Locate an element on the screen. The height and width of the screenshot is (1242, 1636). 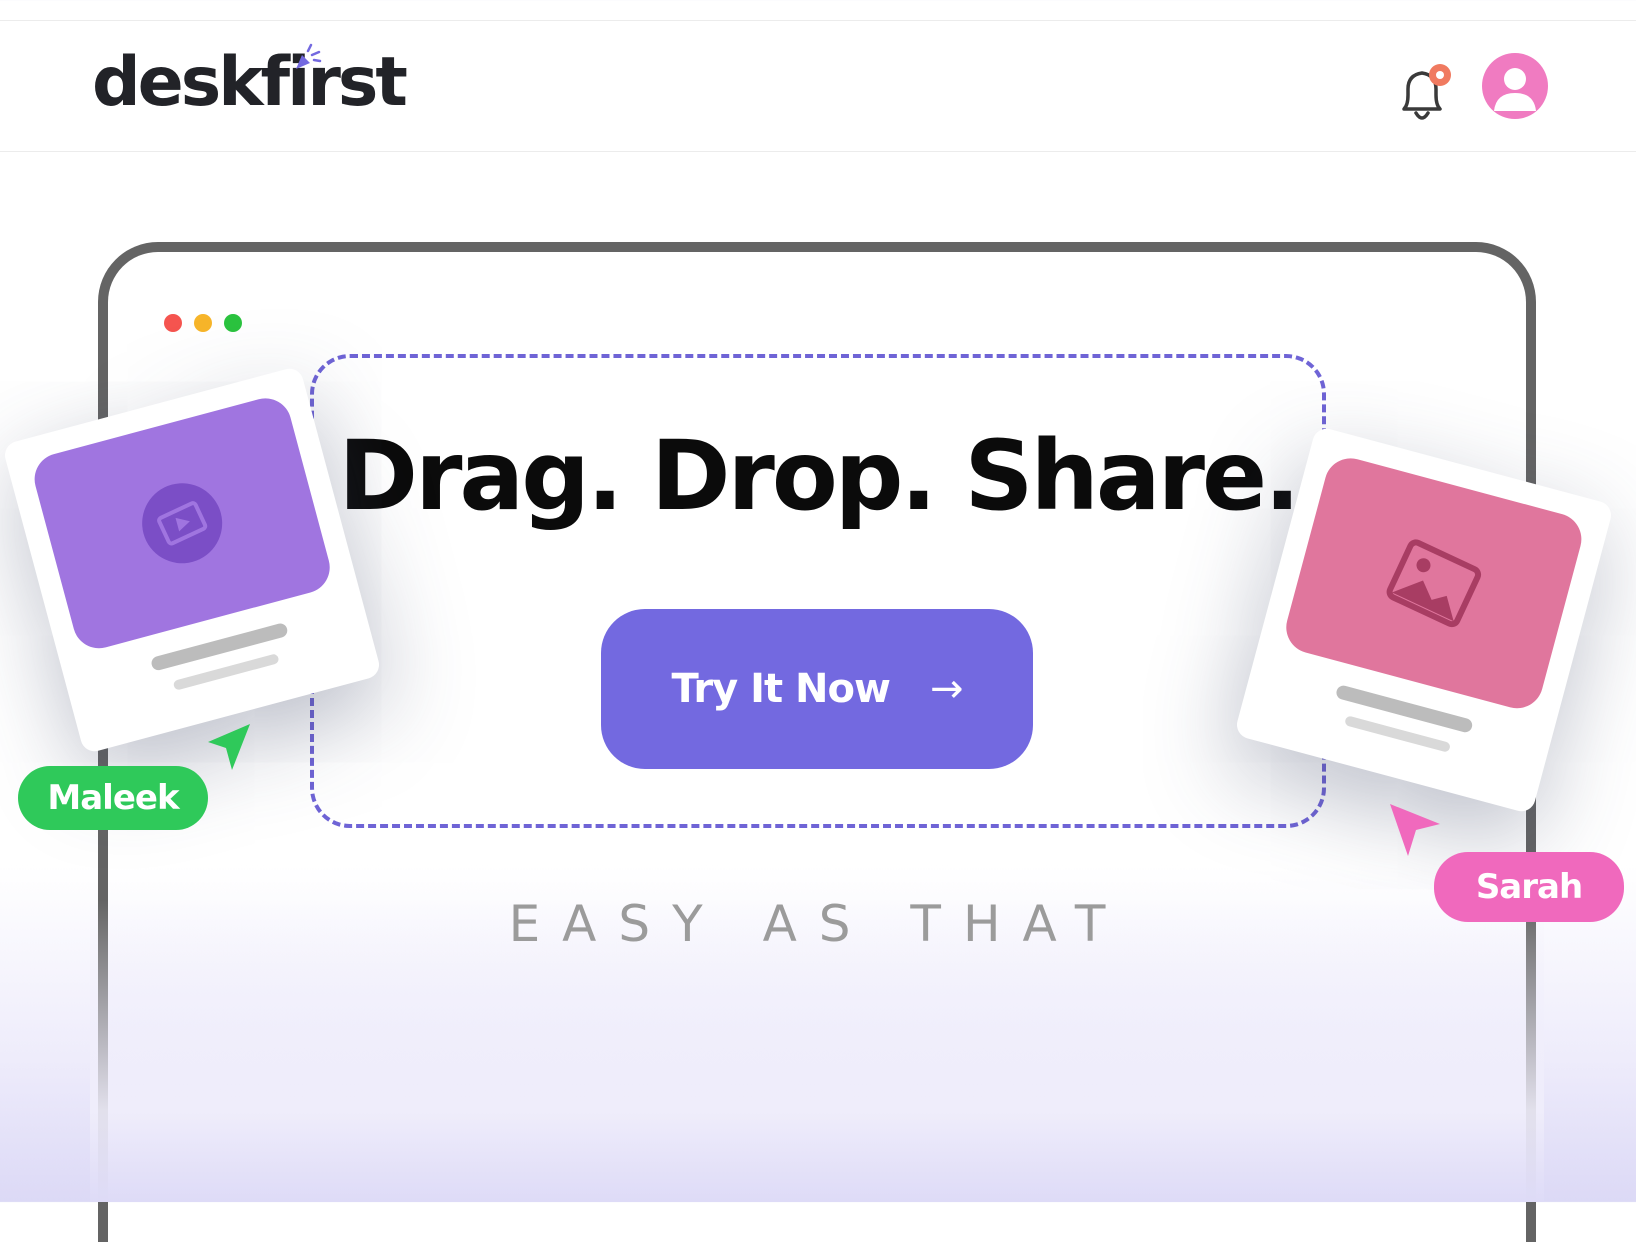
top-navigation-bar: deskfirst is located at coordinates (818, 86).